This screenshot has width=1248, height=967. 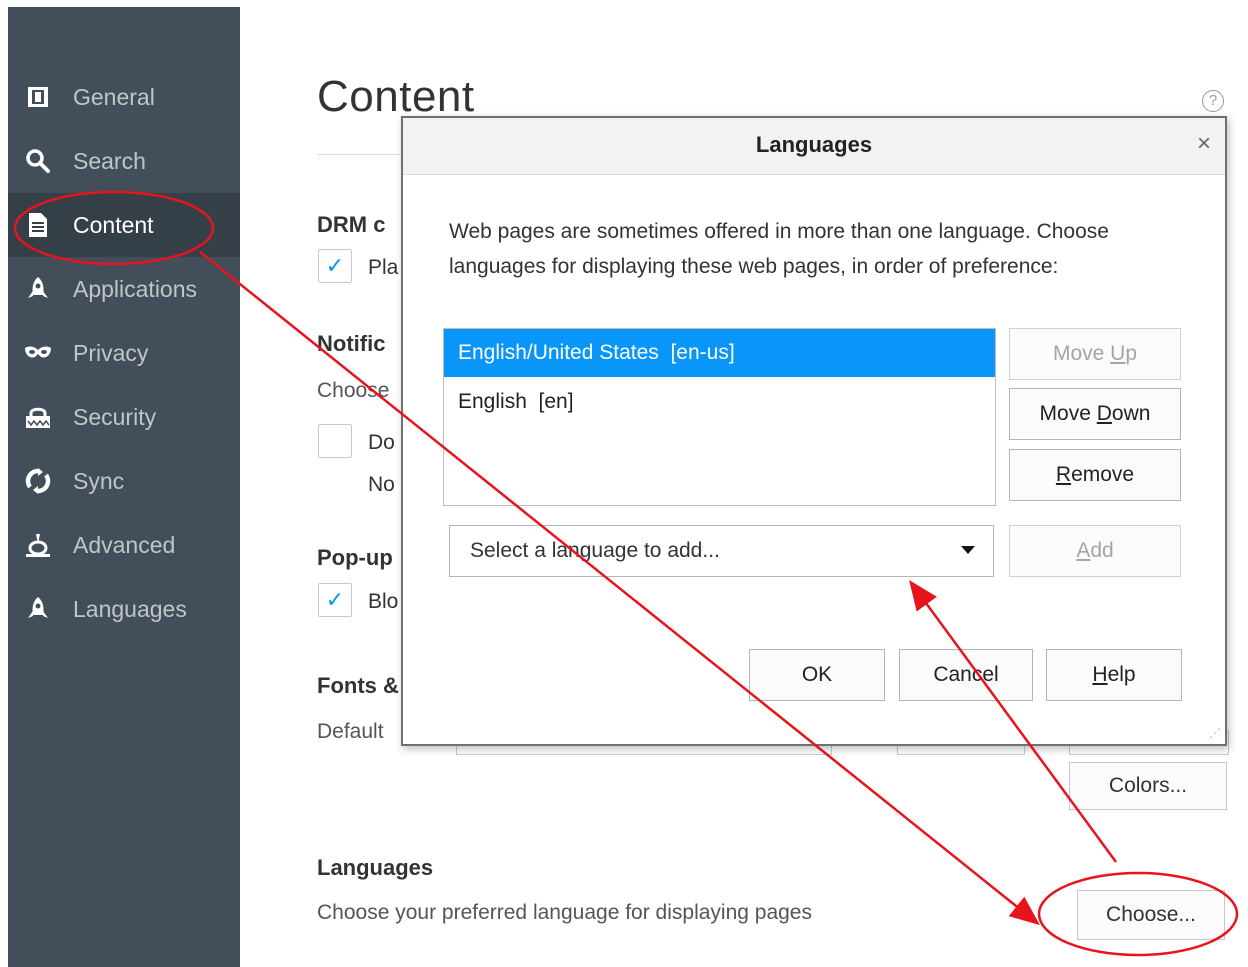 What do you see at coordinates (1013, 721) in the screenshot?
I see `arrow-choose-to-select` at bounding box center [1013, 721].